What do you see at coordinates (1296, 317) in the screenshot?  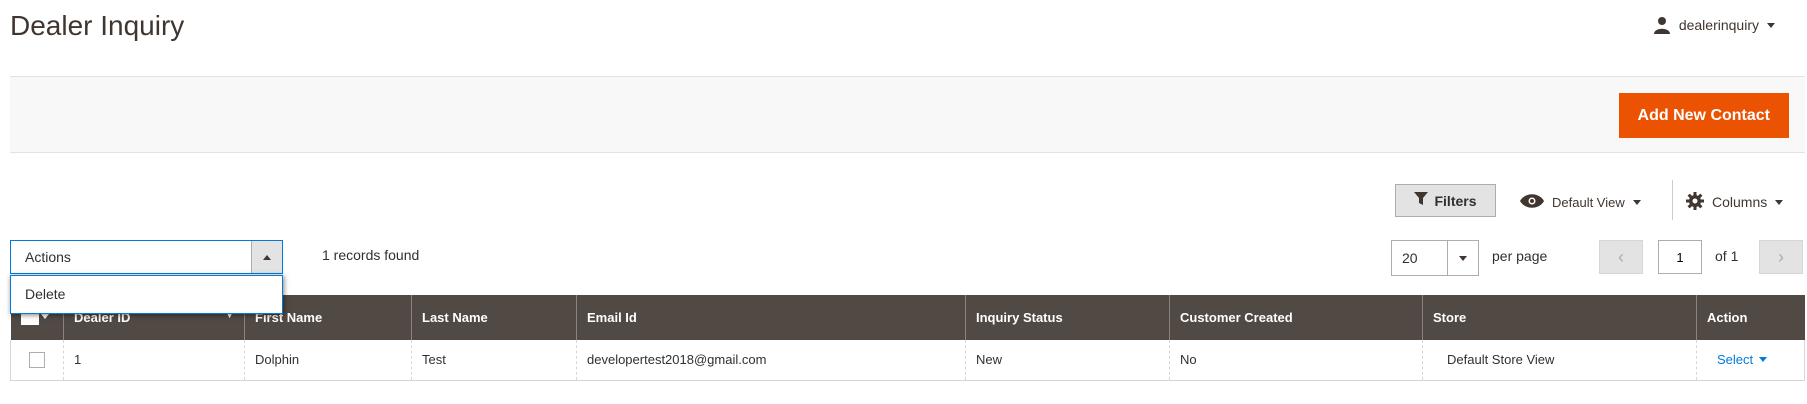 I see `column-header-customer-created: Customer Created` at bounding box center [1296, 317].